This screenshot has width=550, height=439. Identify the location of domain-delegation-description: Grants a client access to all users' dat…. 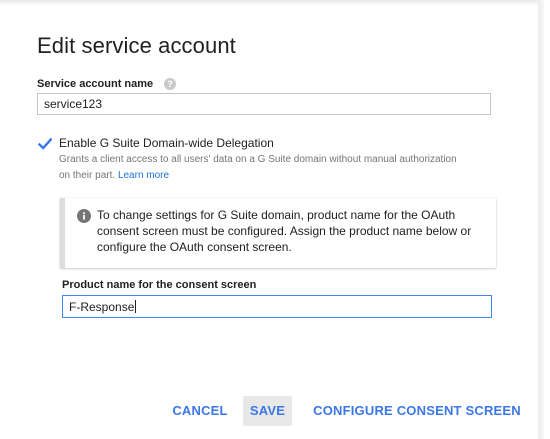
(264, 168).